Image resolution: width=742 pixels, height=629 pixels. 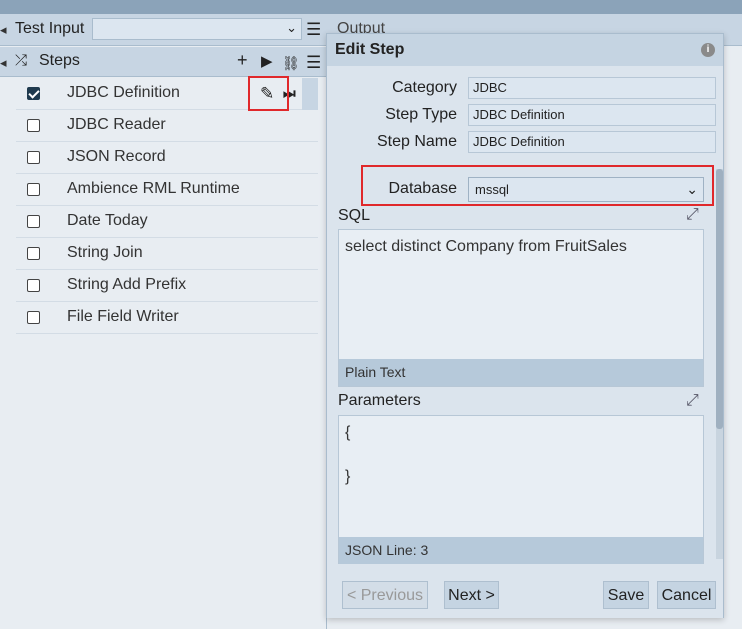 I want to click on step-label: JDBC Definition, so click(x=123, y=92).